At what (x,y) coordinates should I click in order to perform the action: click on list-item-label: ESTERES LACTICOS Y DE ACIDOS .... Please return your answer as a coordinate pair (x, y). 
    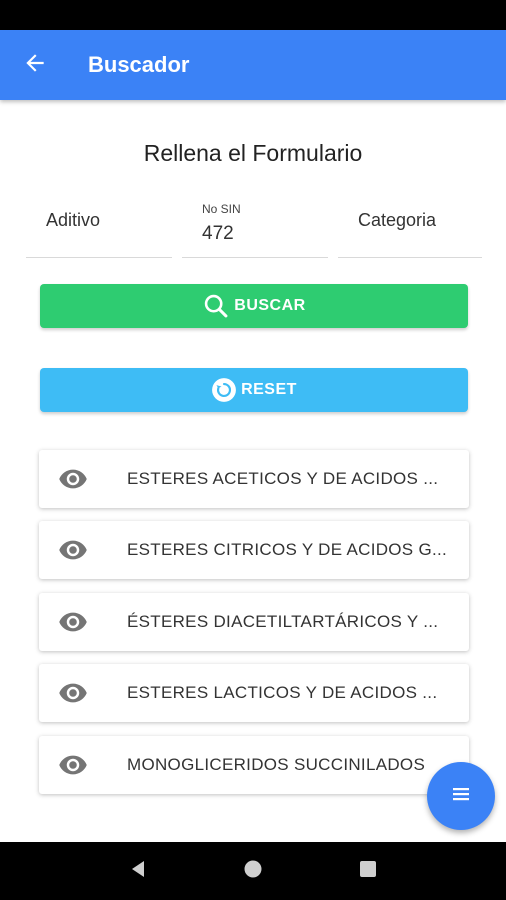
    Looking at the image, I should click on (282, 692).